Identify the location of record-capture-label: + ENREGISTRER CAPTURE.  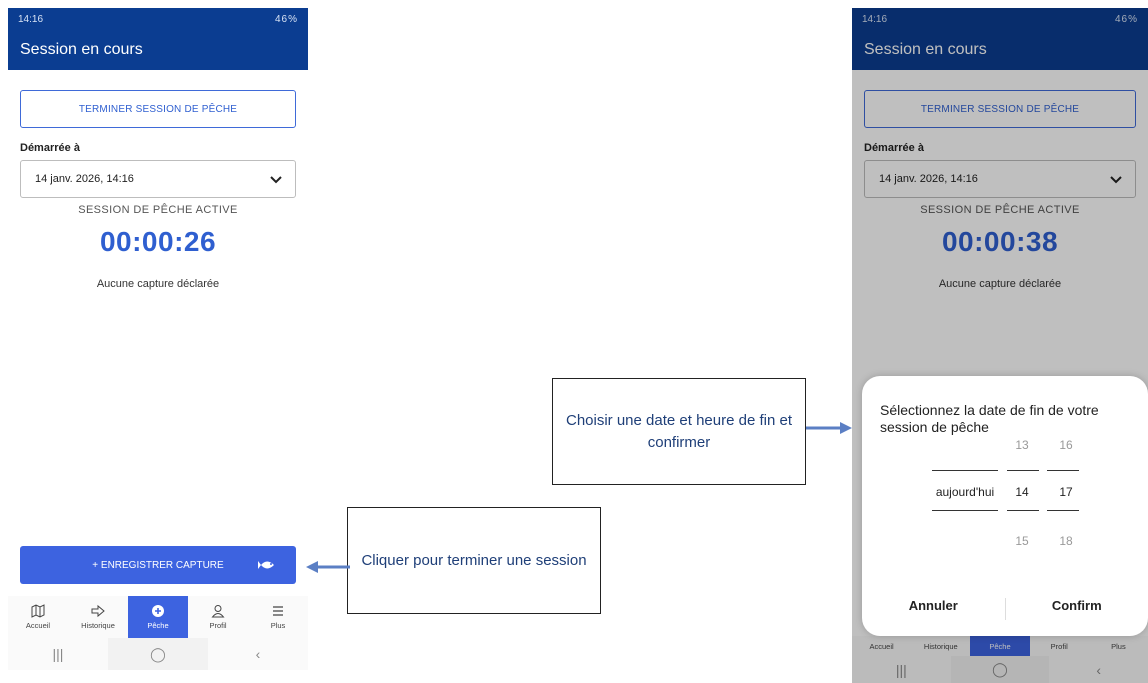
(158, 565).